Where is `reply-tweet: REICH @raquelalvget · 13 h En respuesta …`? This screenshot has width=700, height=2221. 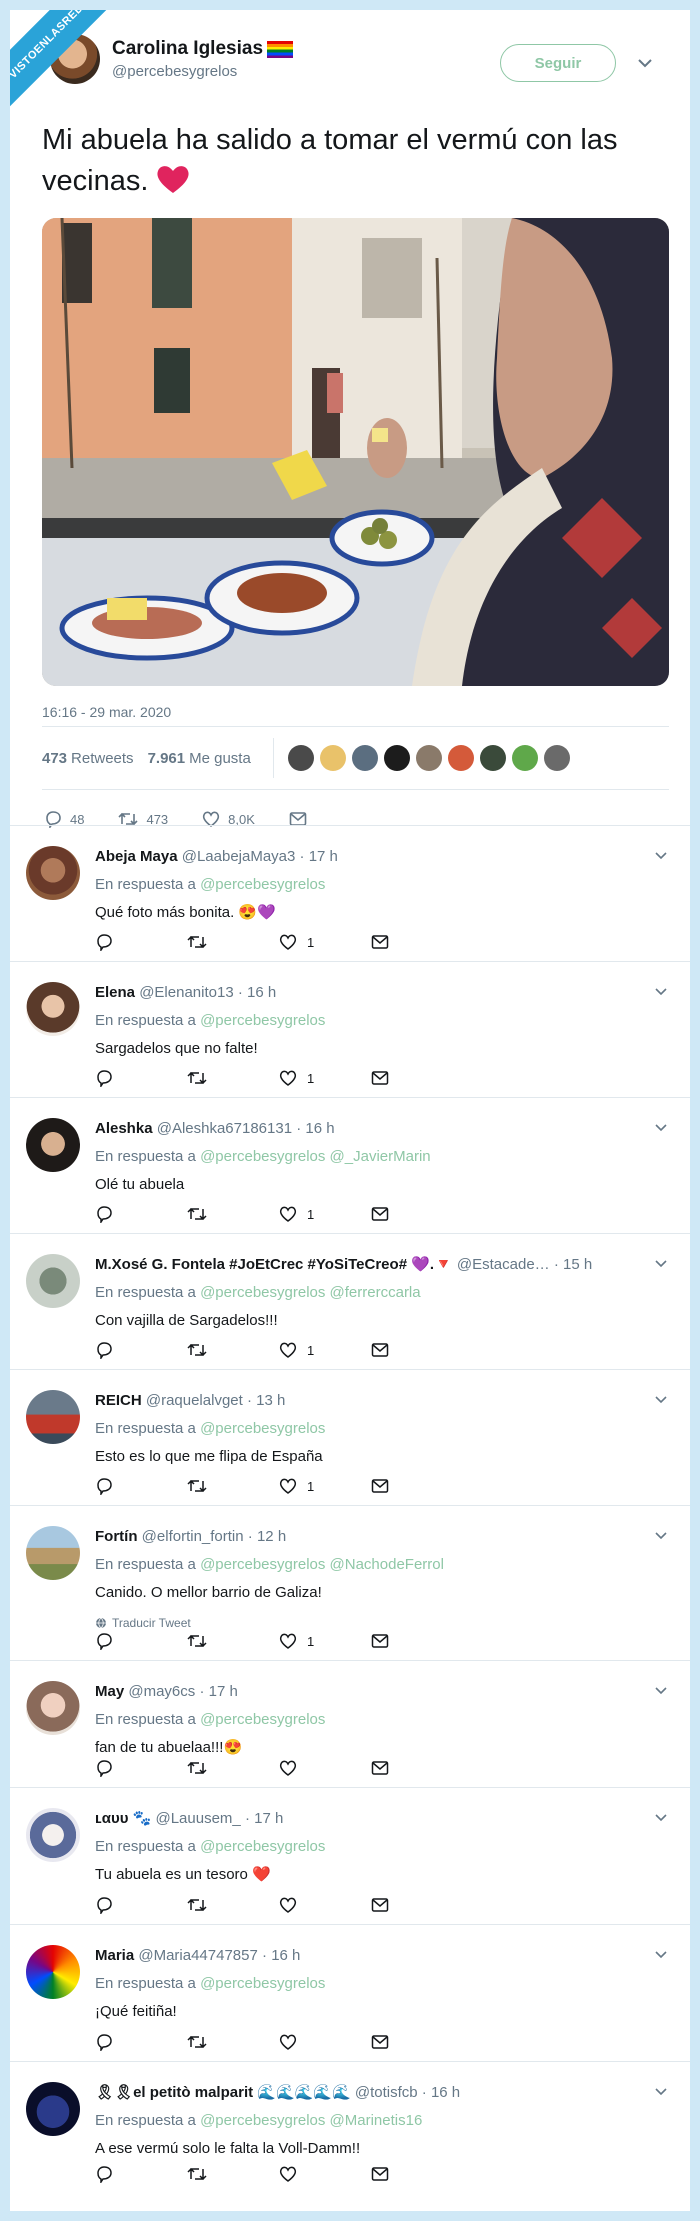 reply-tweet: REICH @raquelalvget · 13 h En respuesta … is located at coordinates (350, 1438).